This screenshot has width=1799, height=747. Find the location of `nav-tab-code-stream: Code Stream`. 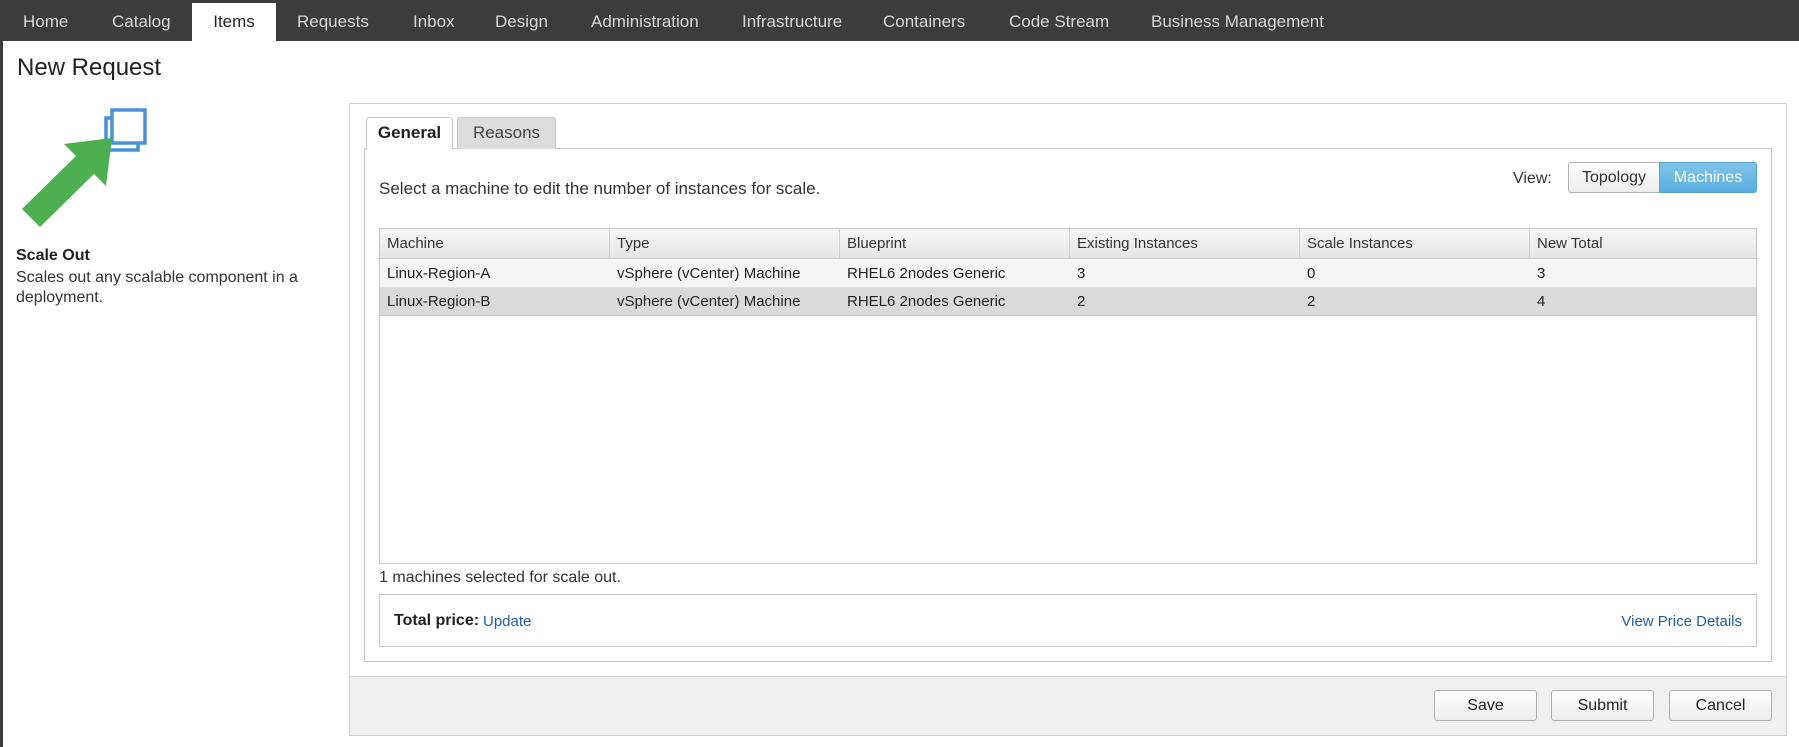

nav-tab-code-stream: Code Stream is located at coordinates (1059, 20).